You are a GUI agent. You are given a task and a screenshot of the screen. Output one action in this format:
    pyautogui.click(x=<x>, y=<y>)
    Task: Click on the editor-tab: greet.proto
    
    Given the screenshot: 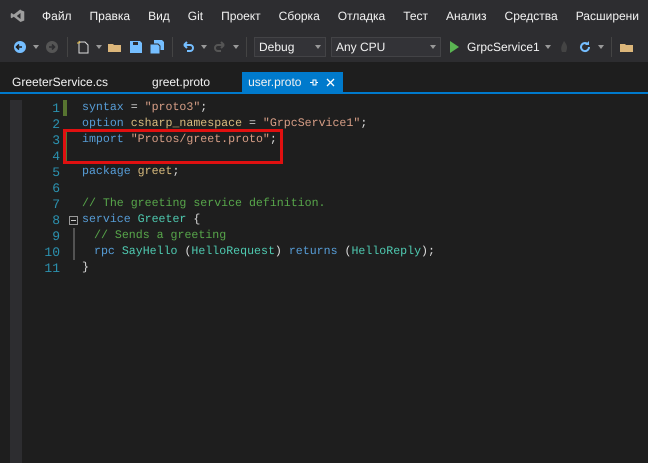 What is the action you would take?
    pyautogui.click(x=179, y=82)
    